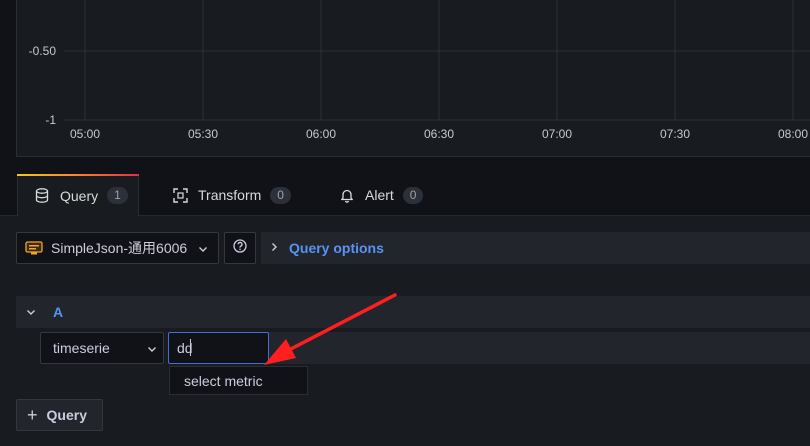 This screenshot has width=810, height=446. What do you see at coordinates (535, 248) in the screenshot?
I see `query-options-toggle: Query options` at bounding box center [535, 248].